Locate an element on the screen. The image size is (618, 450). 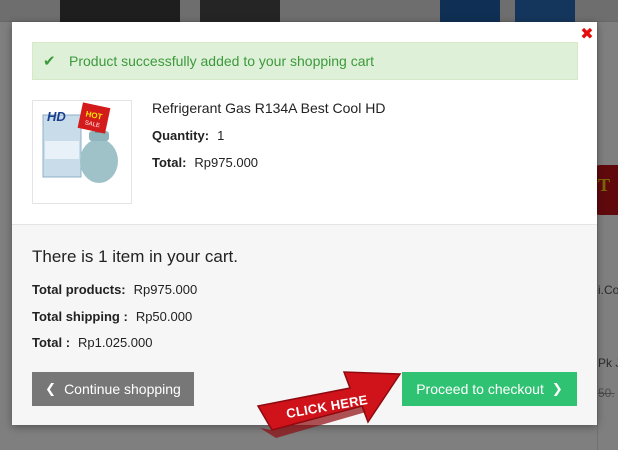
chevron-left-icon: ❮ is located at coordinates (51, 389).